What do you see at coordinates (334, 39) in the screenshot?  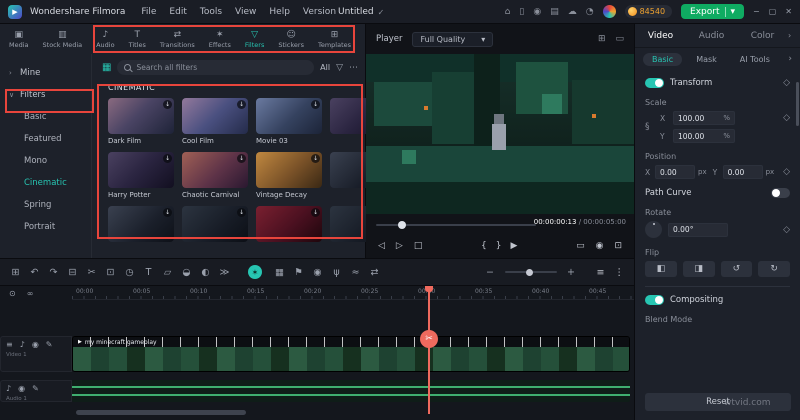 I see `tab-templates: ⊞ Templates` at bounding box center [334, 39].